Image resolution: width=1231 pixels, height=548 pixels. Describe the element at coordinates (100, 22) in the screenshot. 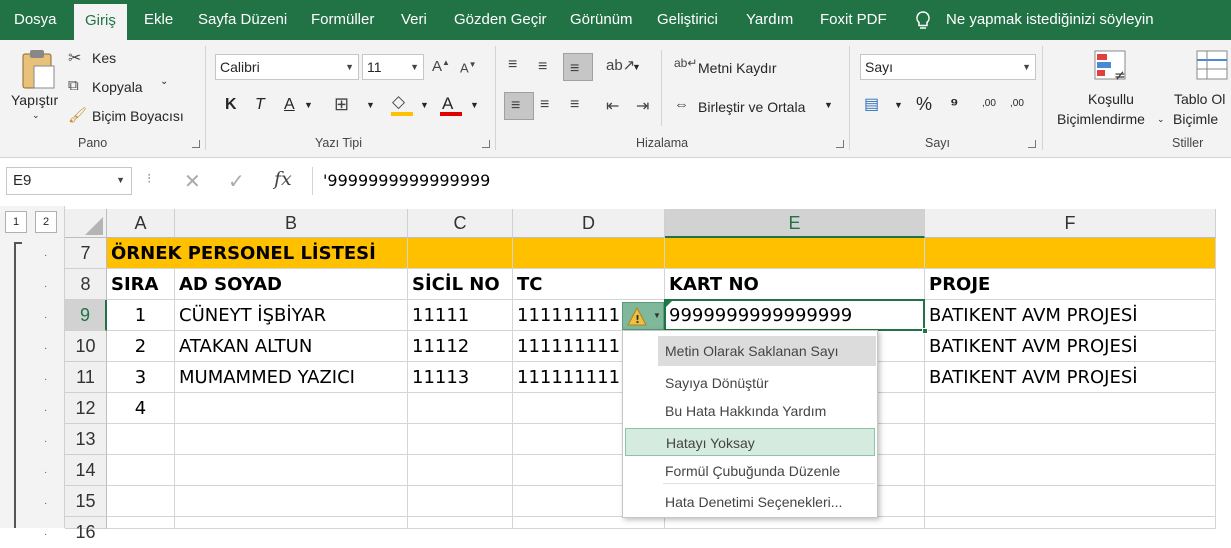

I see `tab-giris: Giriş` at that location.